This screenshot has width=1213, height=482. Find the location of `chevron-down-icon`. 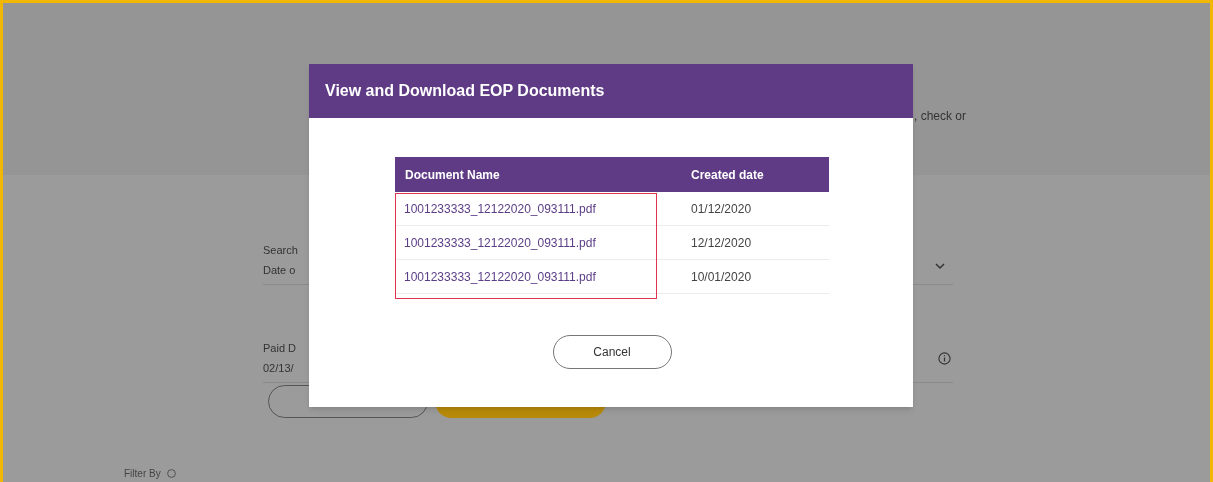

chevron-down-icon is located at coordinates (940, 266).